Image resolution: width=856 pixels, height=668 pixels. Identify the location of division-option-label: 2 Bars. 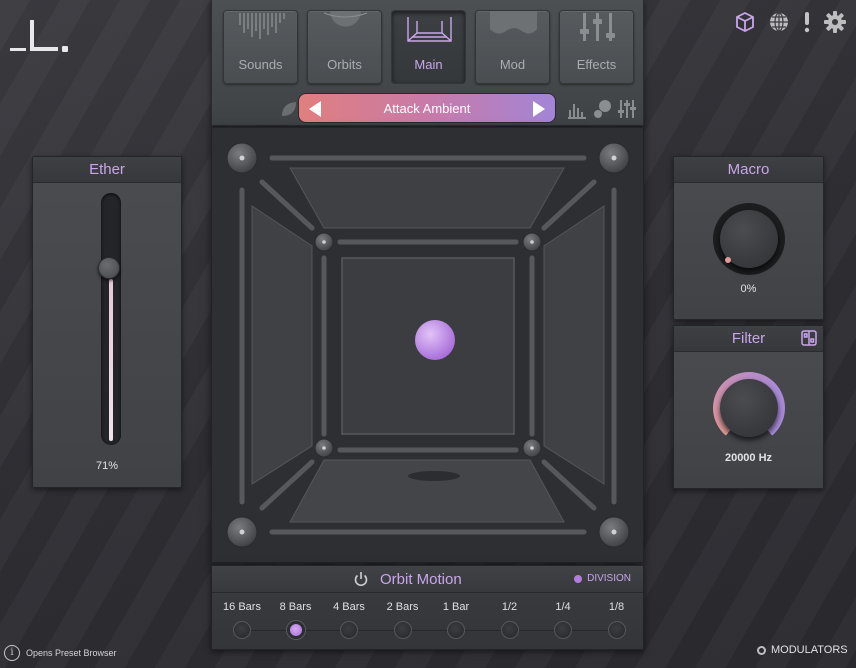
(402, 607).